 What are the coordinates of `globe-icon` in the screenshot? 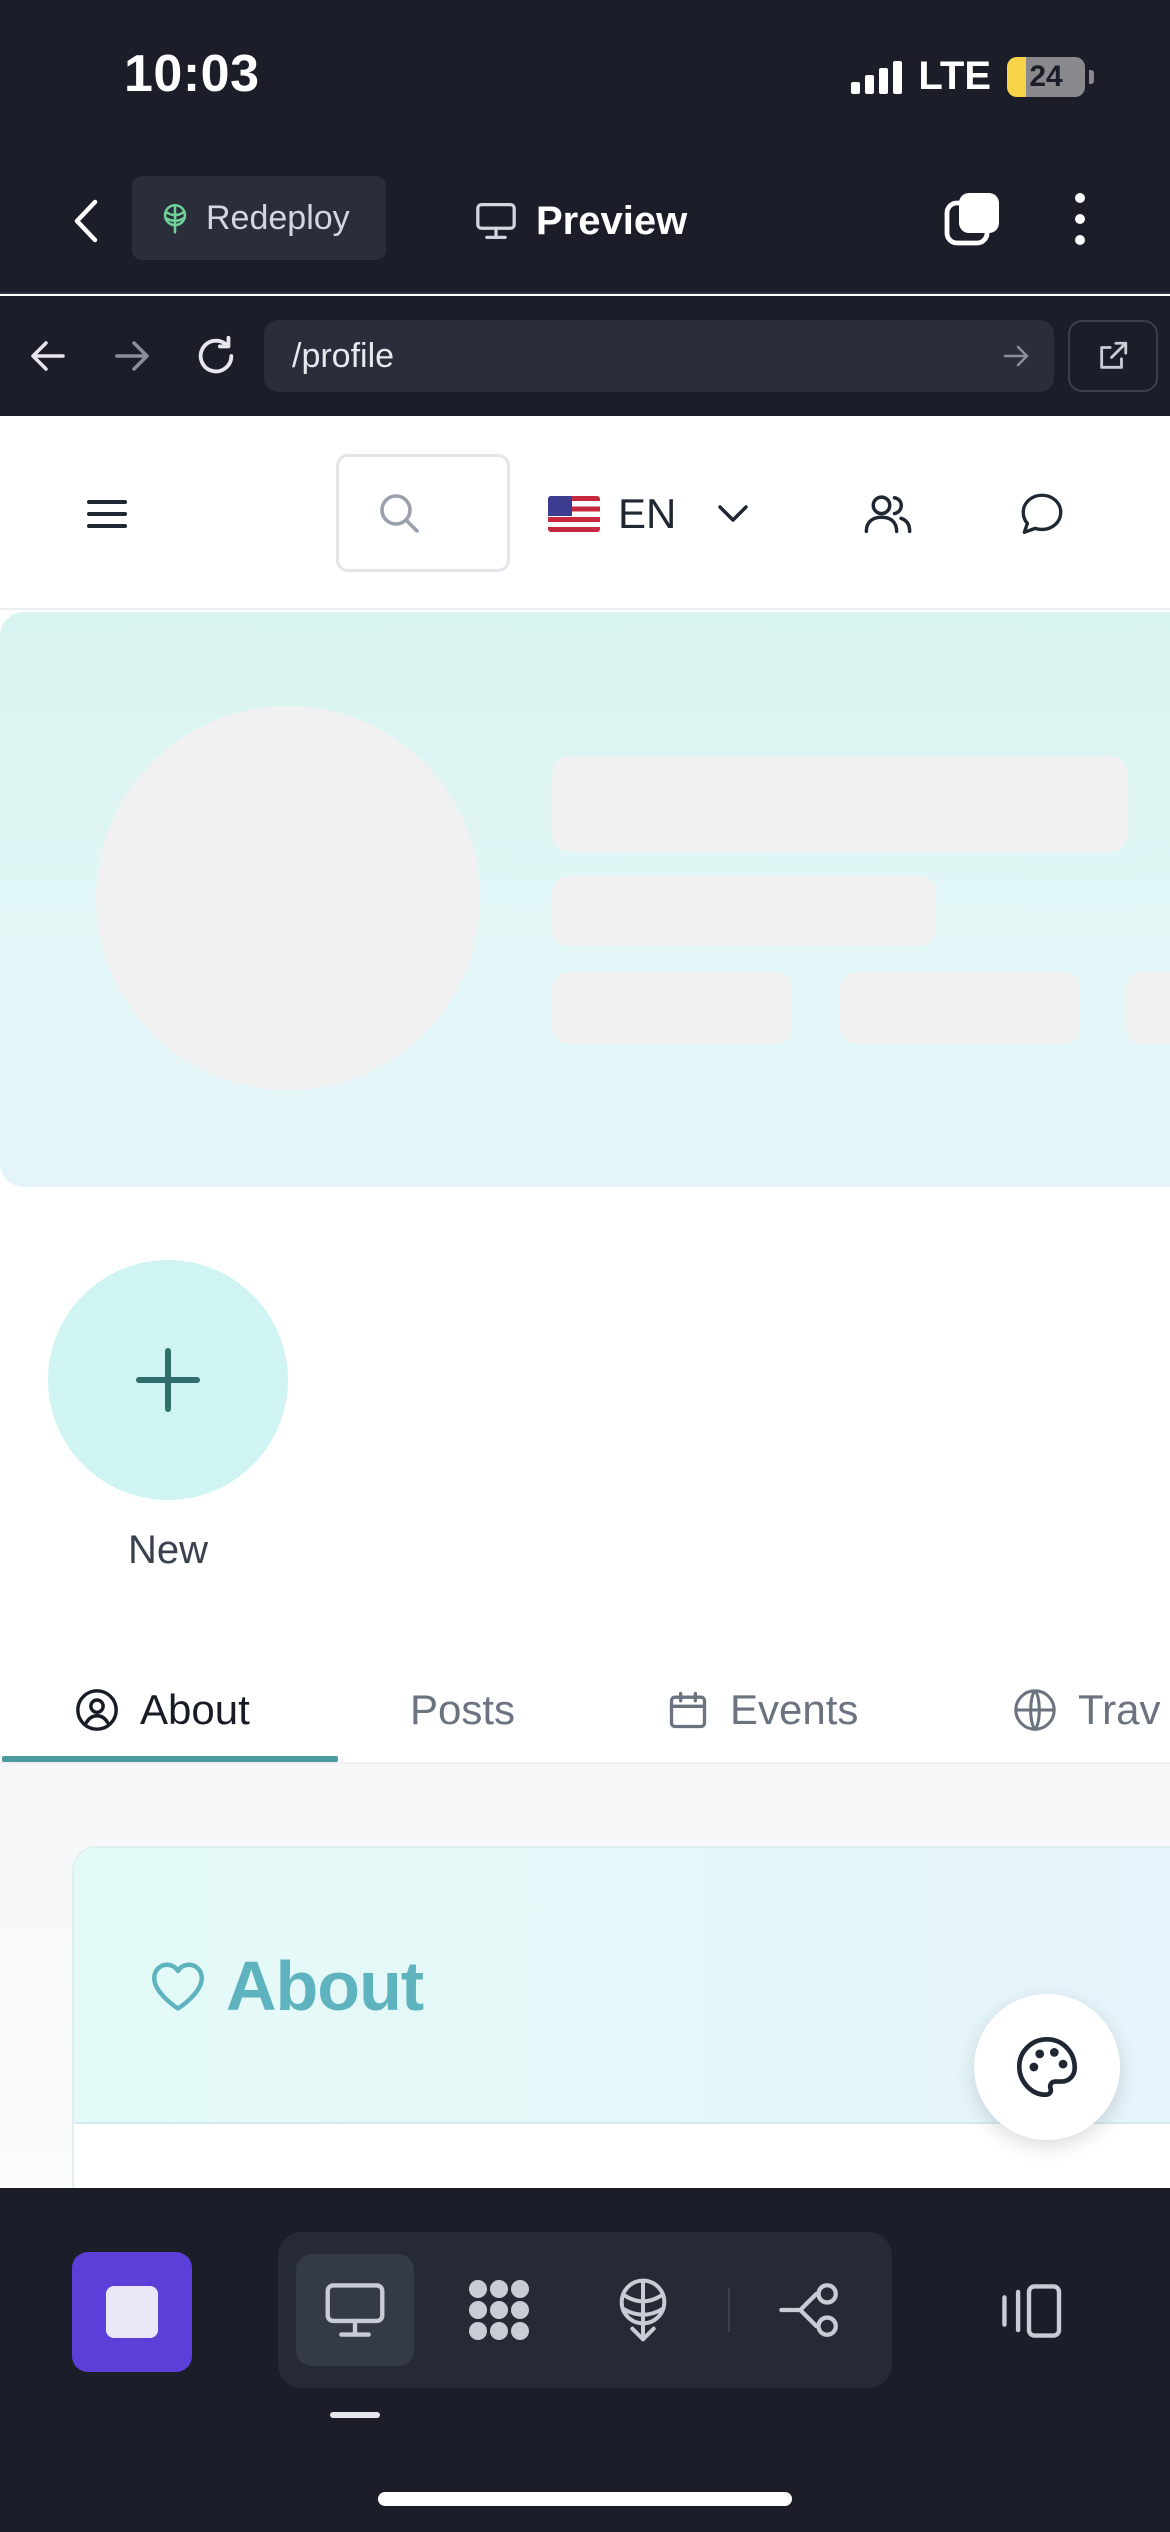 It's located at (1035, 1710).